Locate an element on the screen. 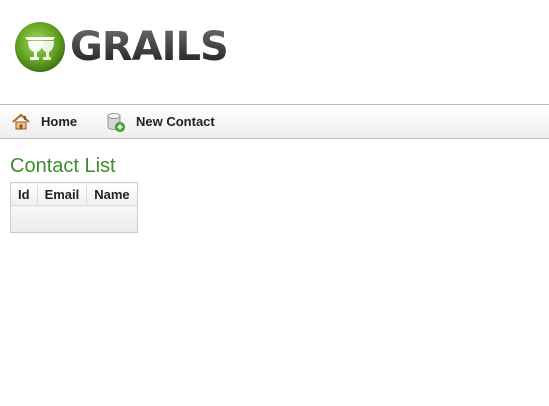 Image resolution: width=549 pixels, height=406 pixels. empty-cell is located at coordinates (74, 219).